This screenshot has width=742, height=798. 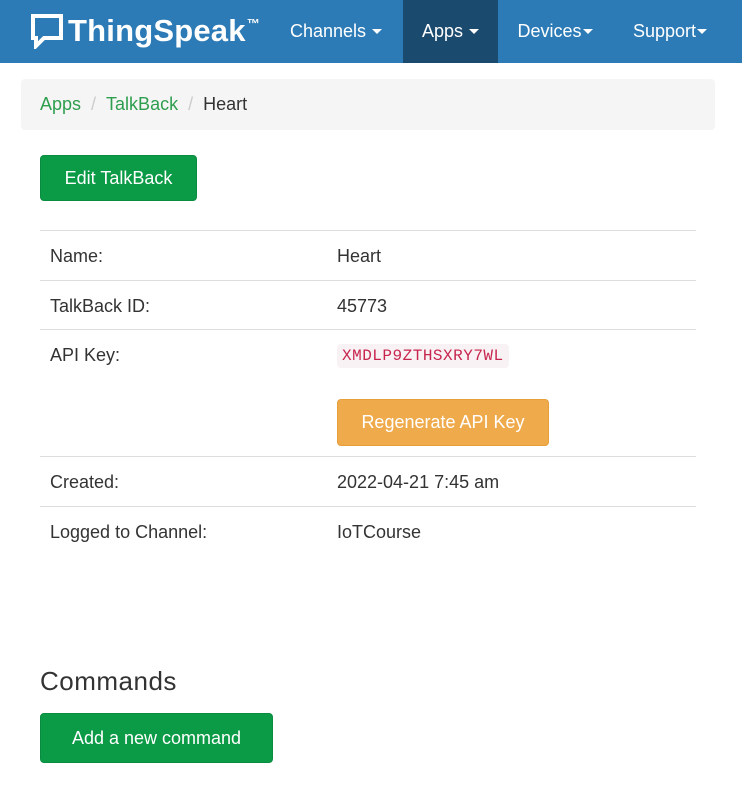 What do you see at coordinates (225, 104) in the screenshot?
I see `breadcrumb-current: Heart` at bounding box center [225, 104].